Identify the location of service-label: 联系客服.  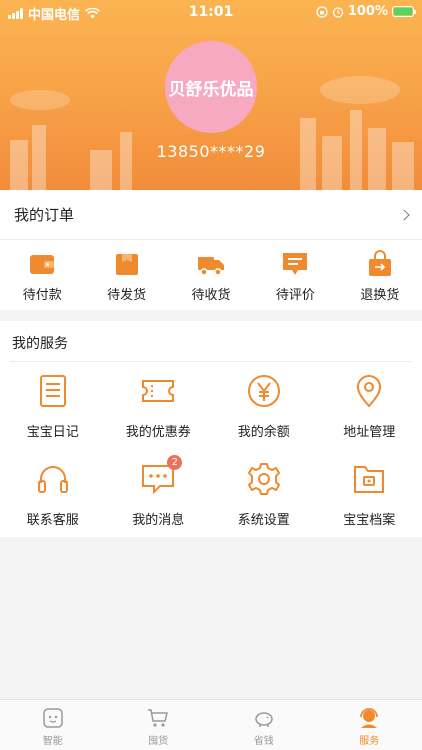
(52, 520).